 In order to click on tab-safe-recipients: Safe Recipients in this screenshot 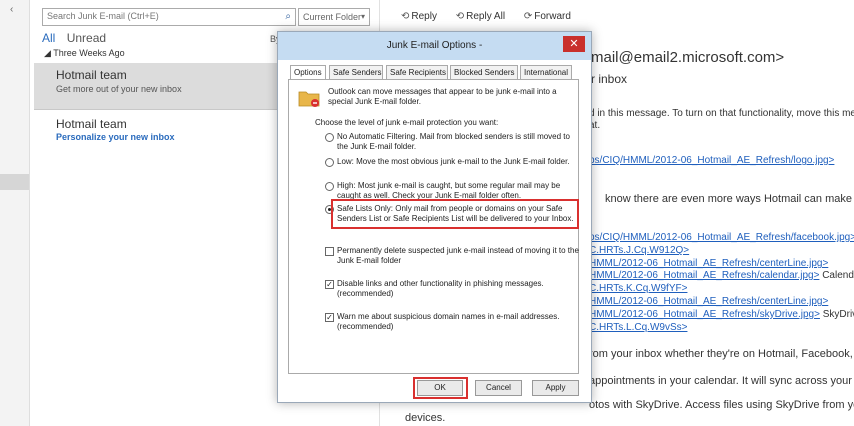, I will do `click(417, 72)`.